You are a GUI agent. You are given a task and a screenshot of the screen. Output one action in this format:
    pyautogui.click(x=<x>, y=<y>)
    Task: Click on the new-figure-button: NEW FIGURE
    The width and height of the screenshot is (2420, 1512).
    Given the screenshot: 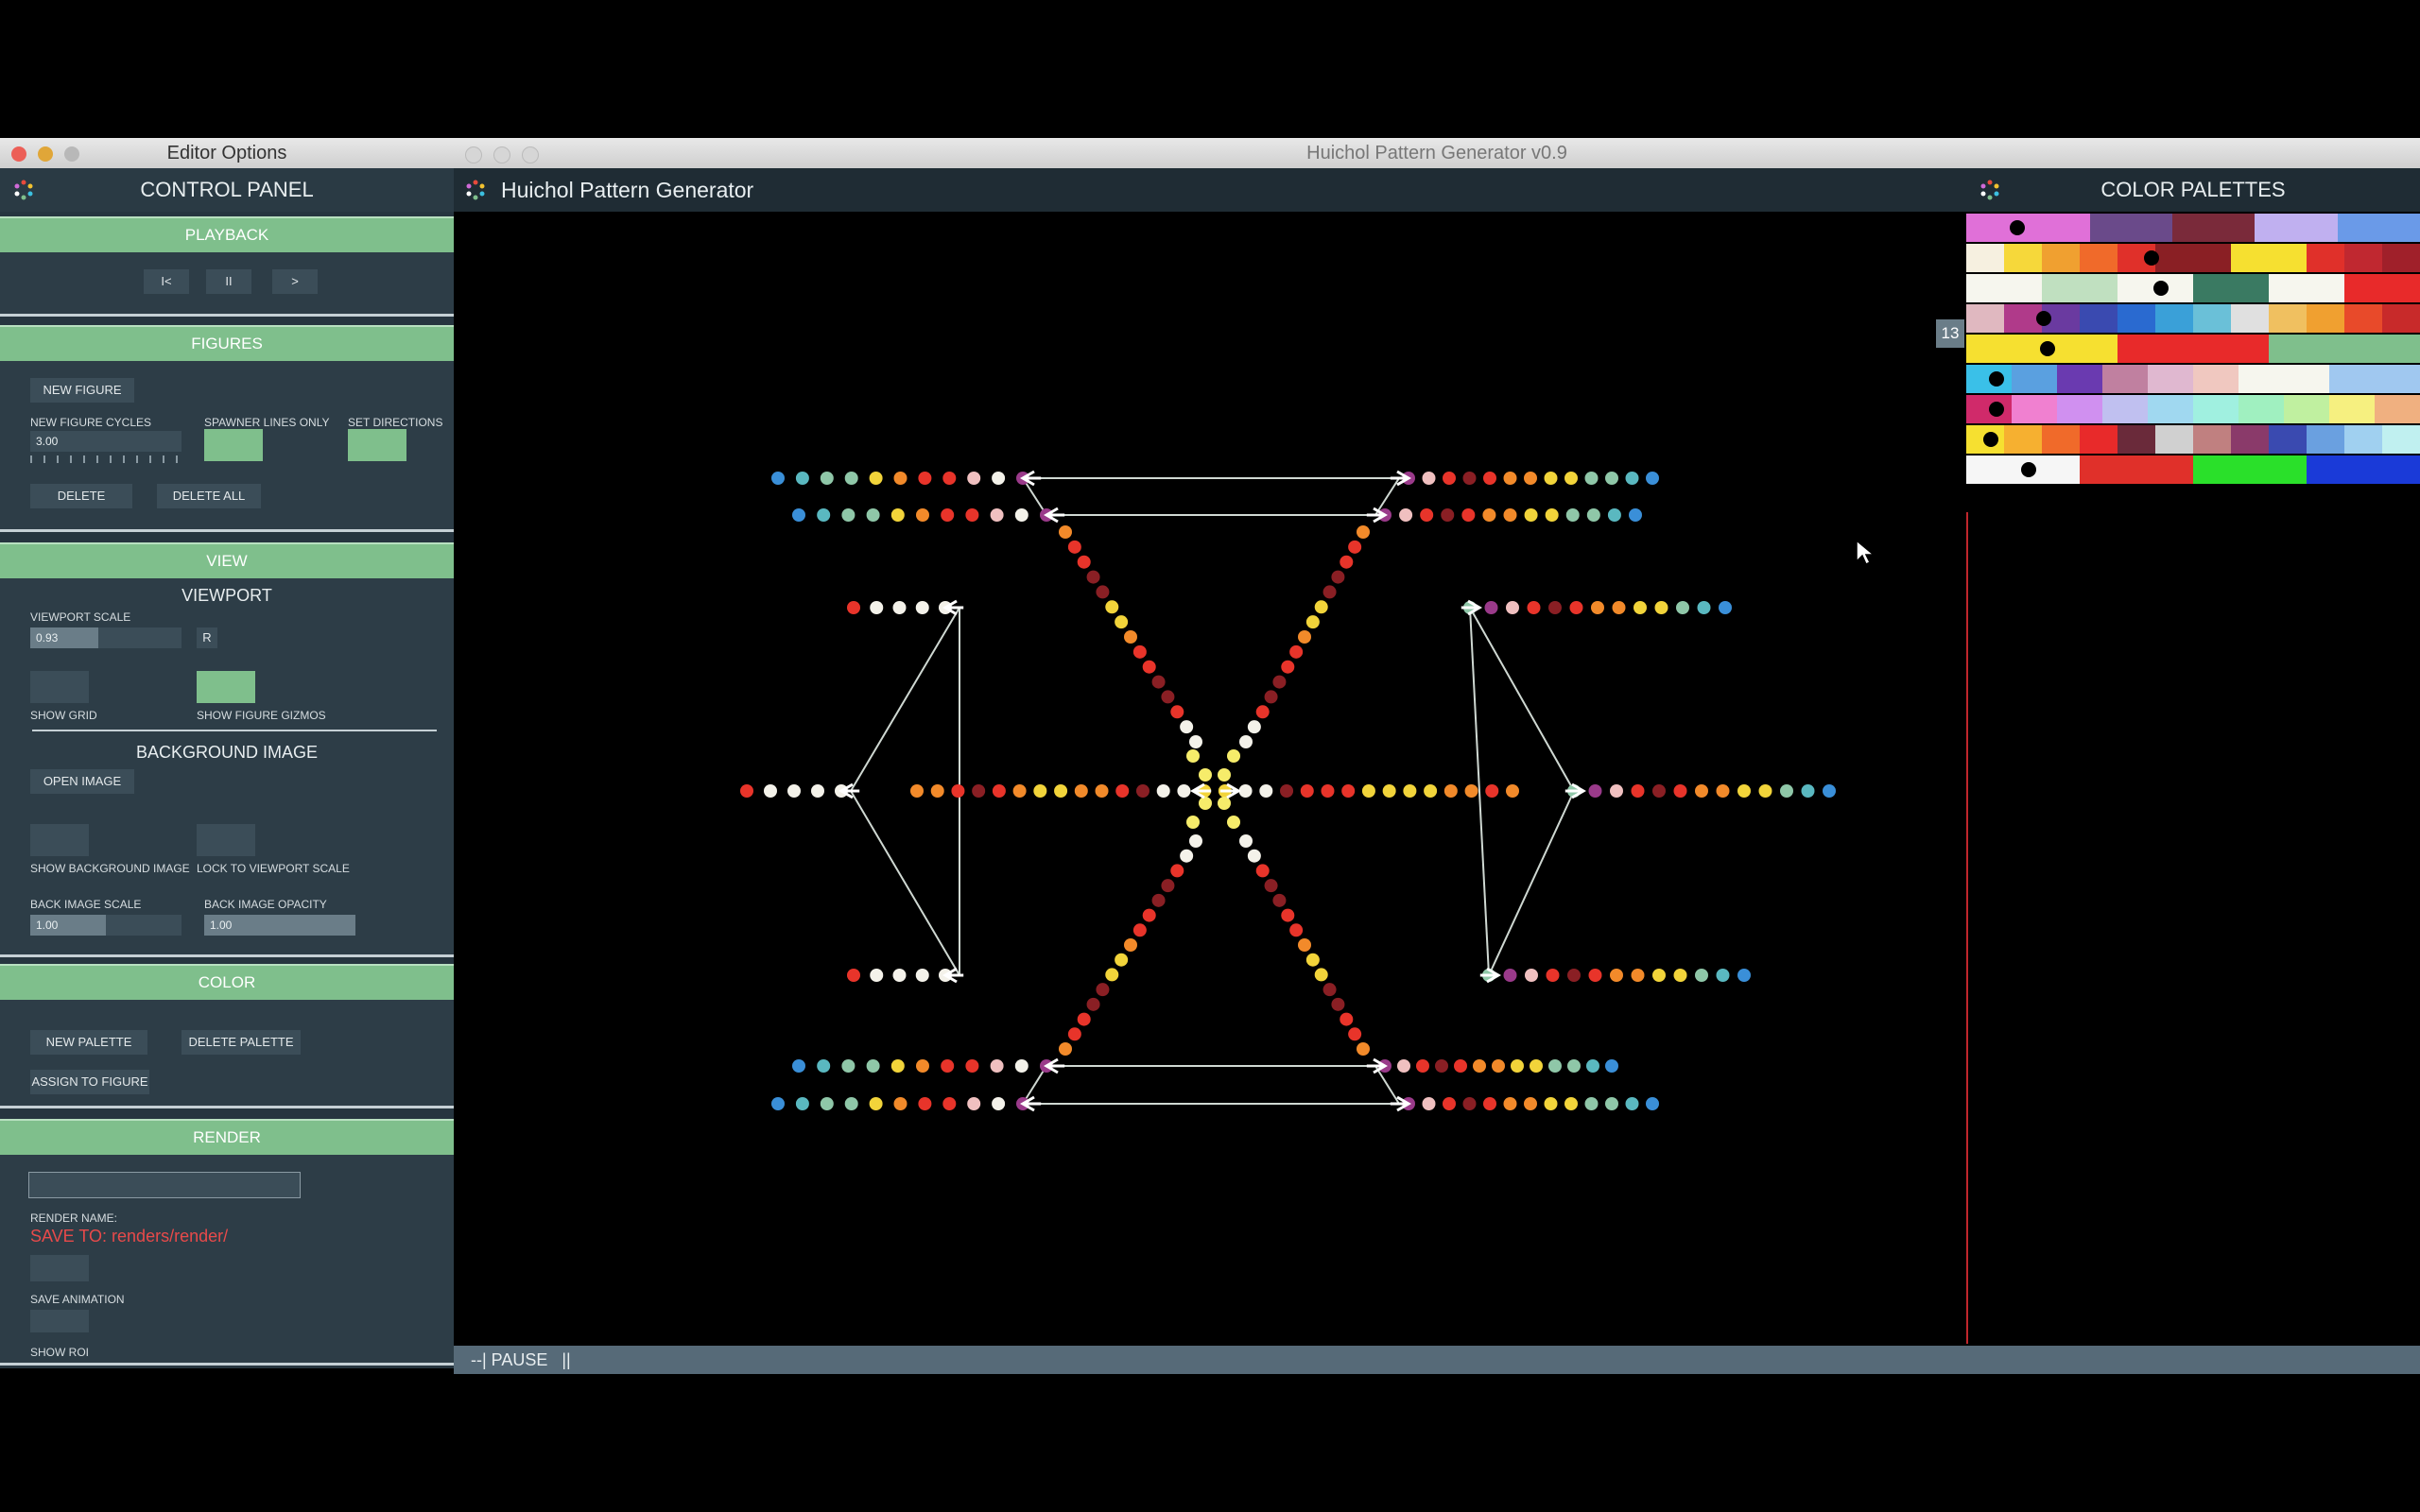 What is the action you would take?
    pyautogui.click(x=82, y=390)
    